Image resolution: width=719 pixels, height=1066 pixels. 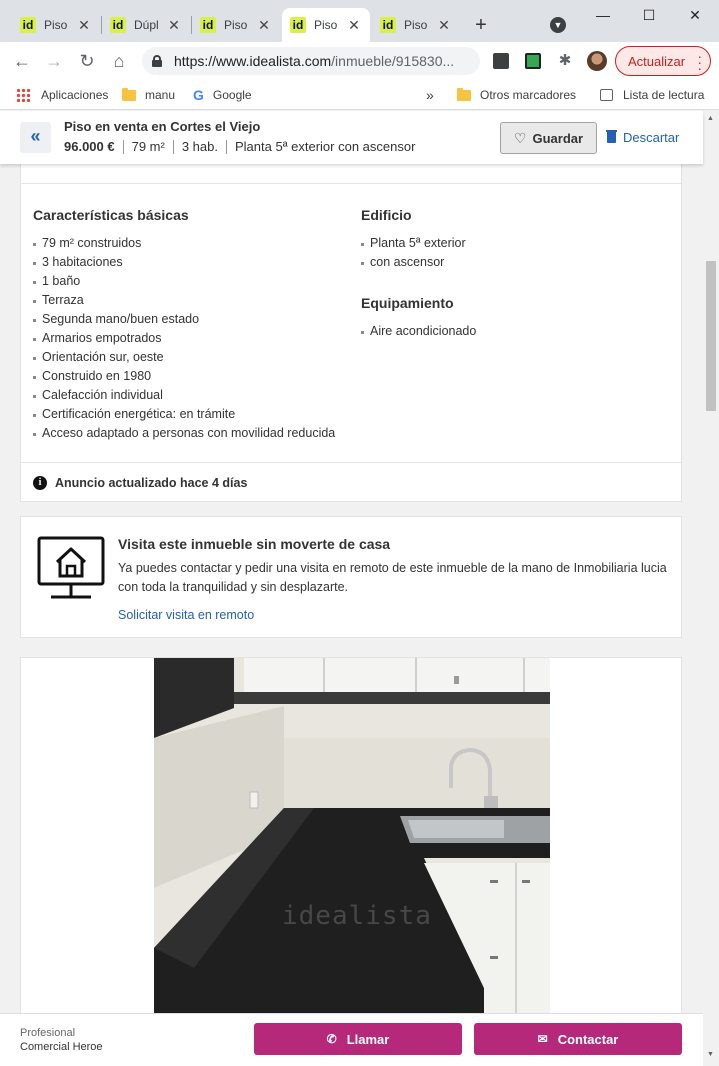 What do you see at coordinates (407, 303) in the screenshot?
I see `equipment-title: Equipamiento` at bounding box center [407, 303].